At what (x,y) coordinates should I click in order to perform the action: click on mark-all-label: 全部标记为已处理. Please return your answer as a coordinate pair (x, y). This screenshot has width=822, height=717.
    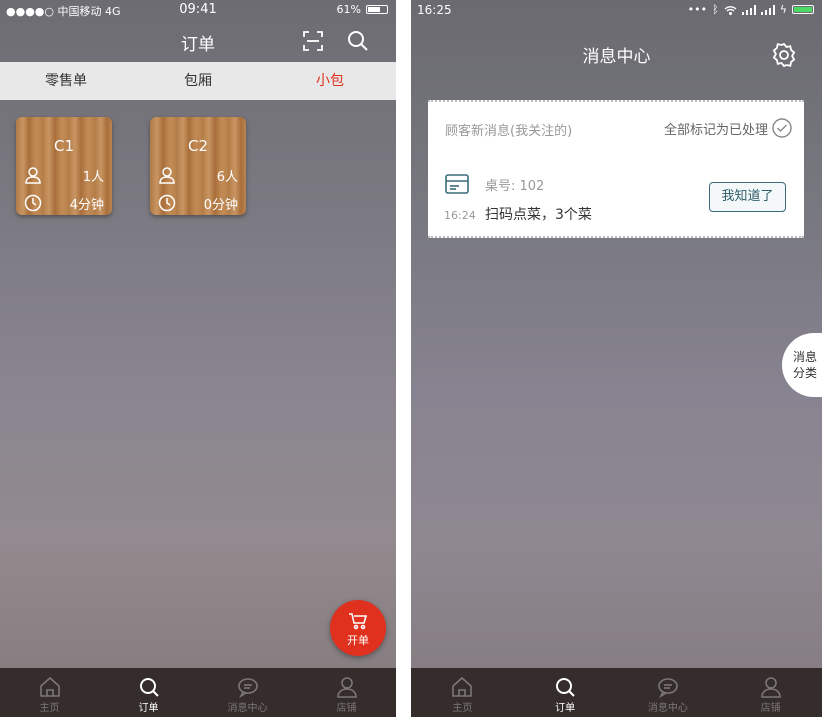
    Looking at the image, I should click on (715, 130).